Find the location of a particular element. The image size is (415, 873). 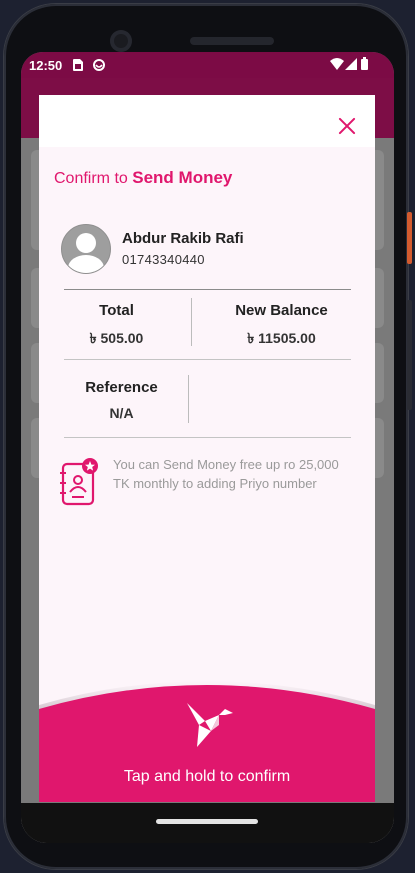

dialog-header is located at coordinates (207, 121).